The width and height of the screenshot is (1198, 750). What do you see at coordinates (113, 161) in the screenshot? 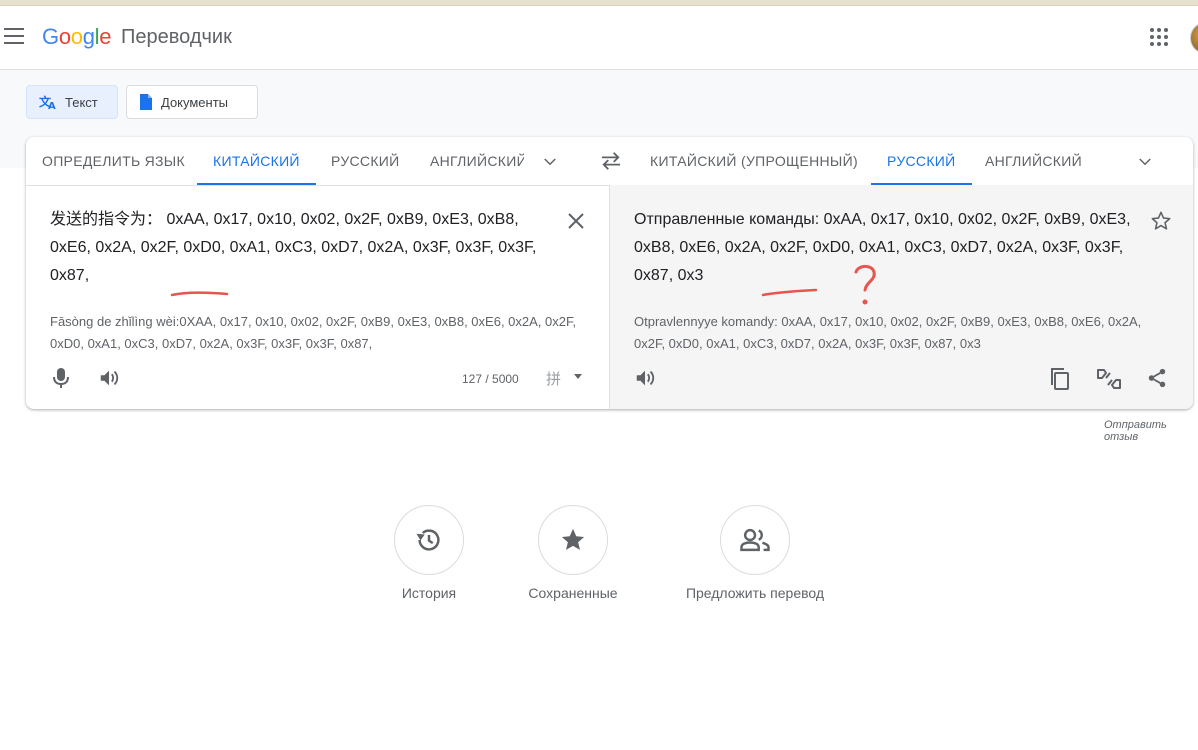
I see `source-lang-detect: ОПРЕДЕЛИТЬ ЯЗЫК` at bounding box center [113, 161].